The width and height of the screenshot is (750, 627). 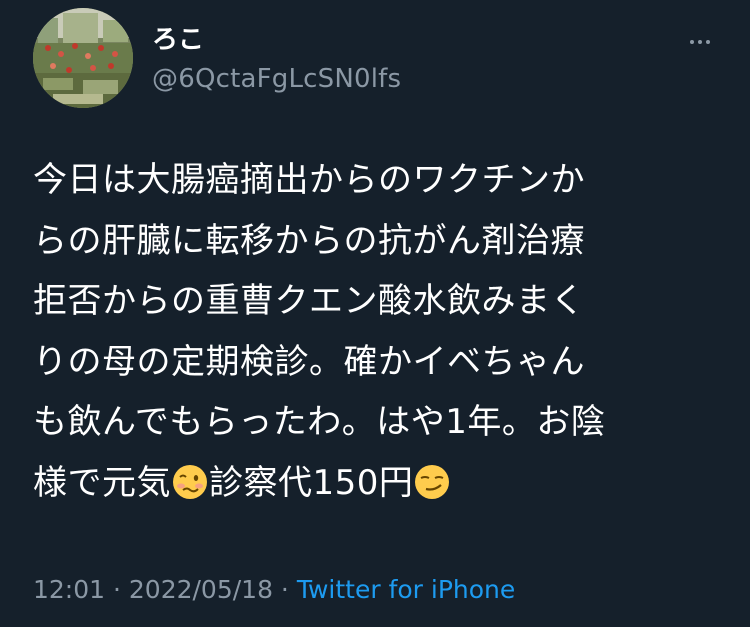 What do you see at coordinates (319, 422) in the screenshot?
I see `tweet-line: も飲んでもらったわ。はや1年。お陰` at bounding box center [319, 422].